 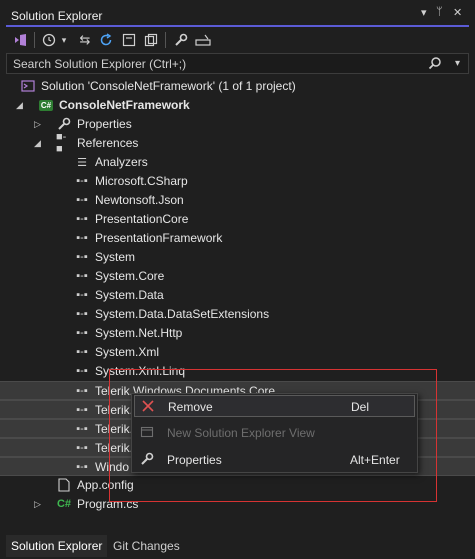 I want to click on remove-x-icon, so click(x=148, y=406).